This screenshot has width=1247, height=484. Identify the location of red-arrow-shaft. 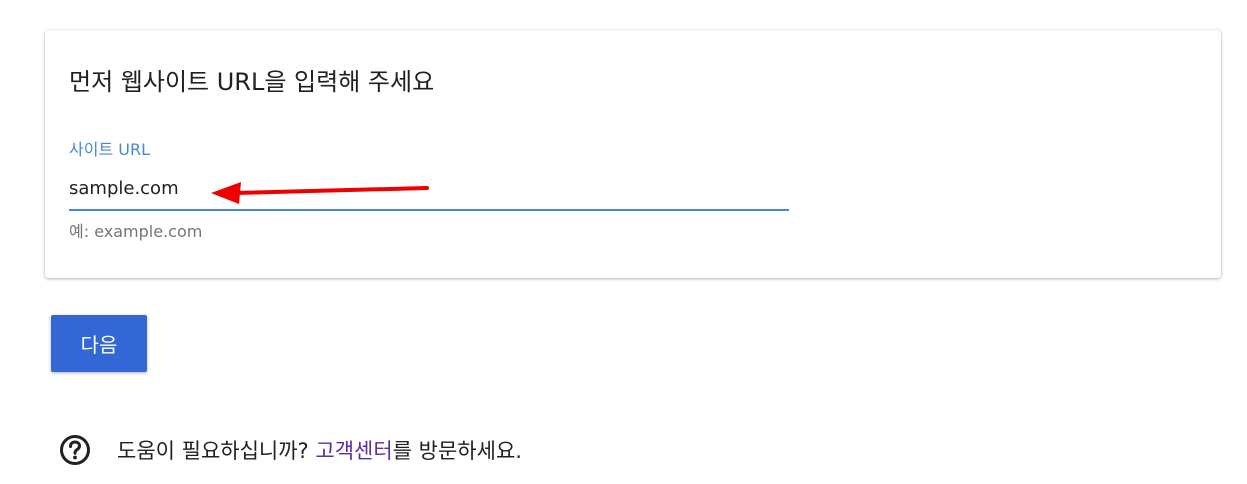
(331, 190).